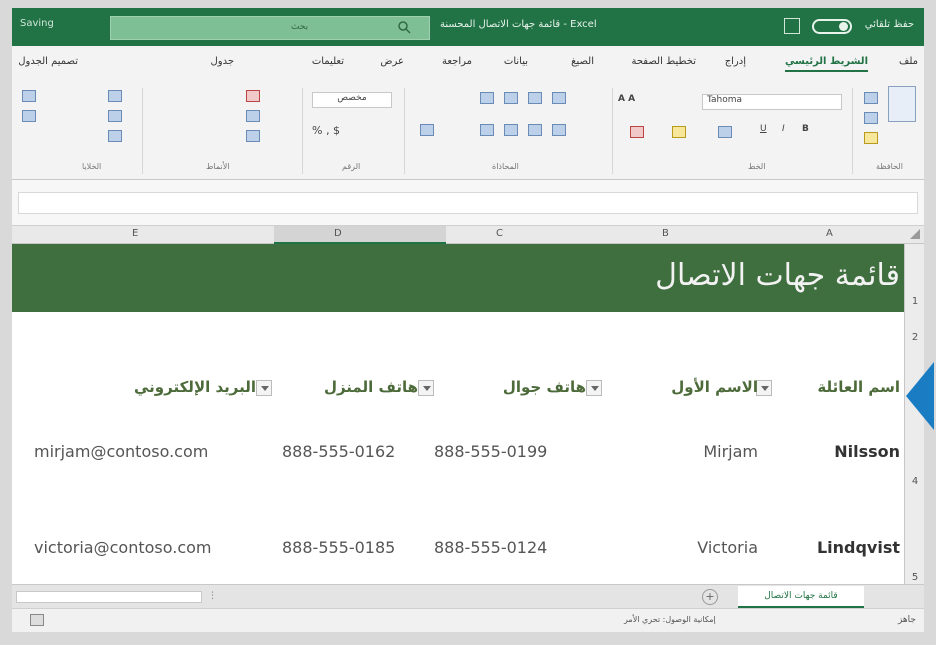 This screenshot has height=645, width=936. I want to click on align-center-icon, so click(535, 130).